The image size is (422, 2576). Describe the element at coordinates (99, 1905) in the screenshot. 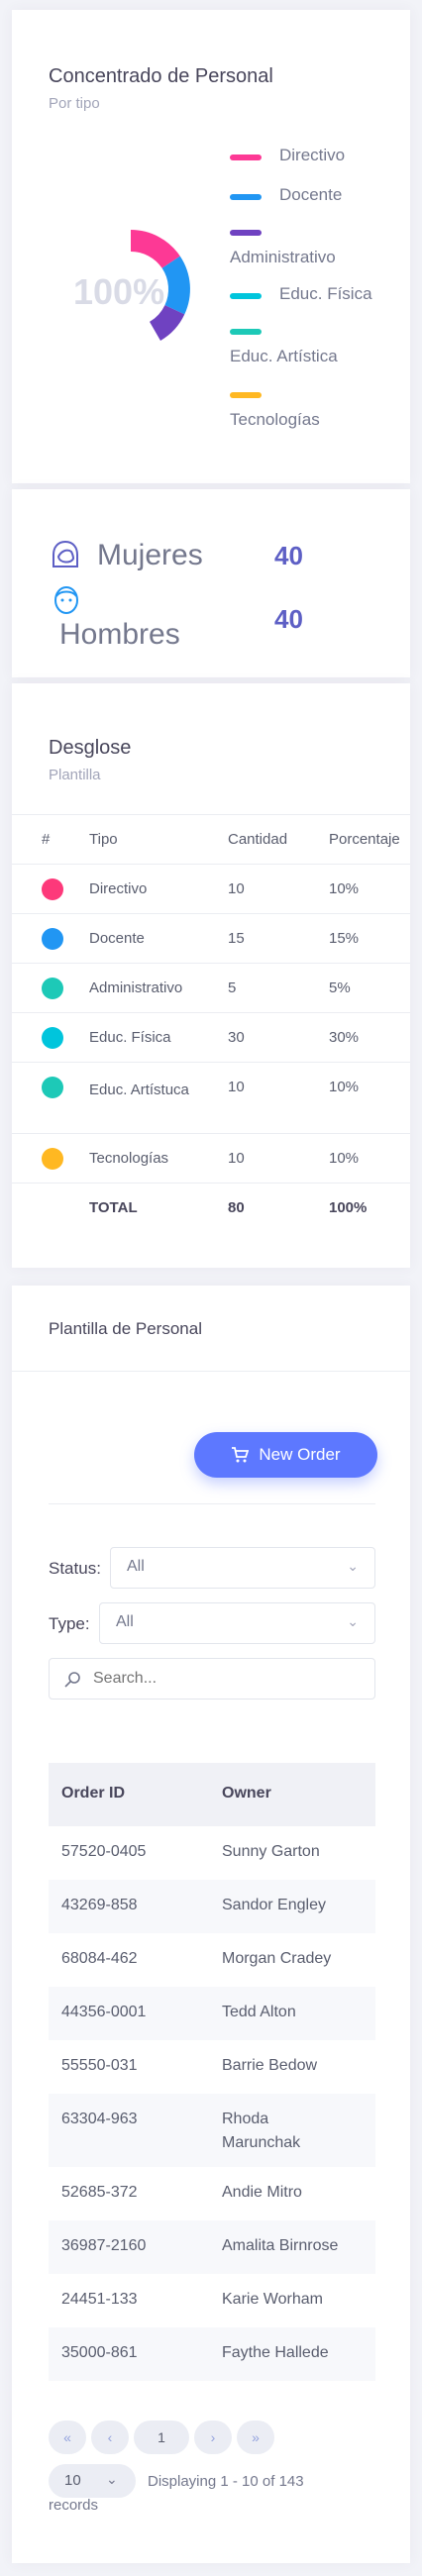

I see `order-id-cell: 43269-858` at that location.